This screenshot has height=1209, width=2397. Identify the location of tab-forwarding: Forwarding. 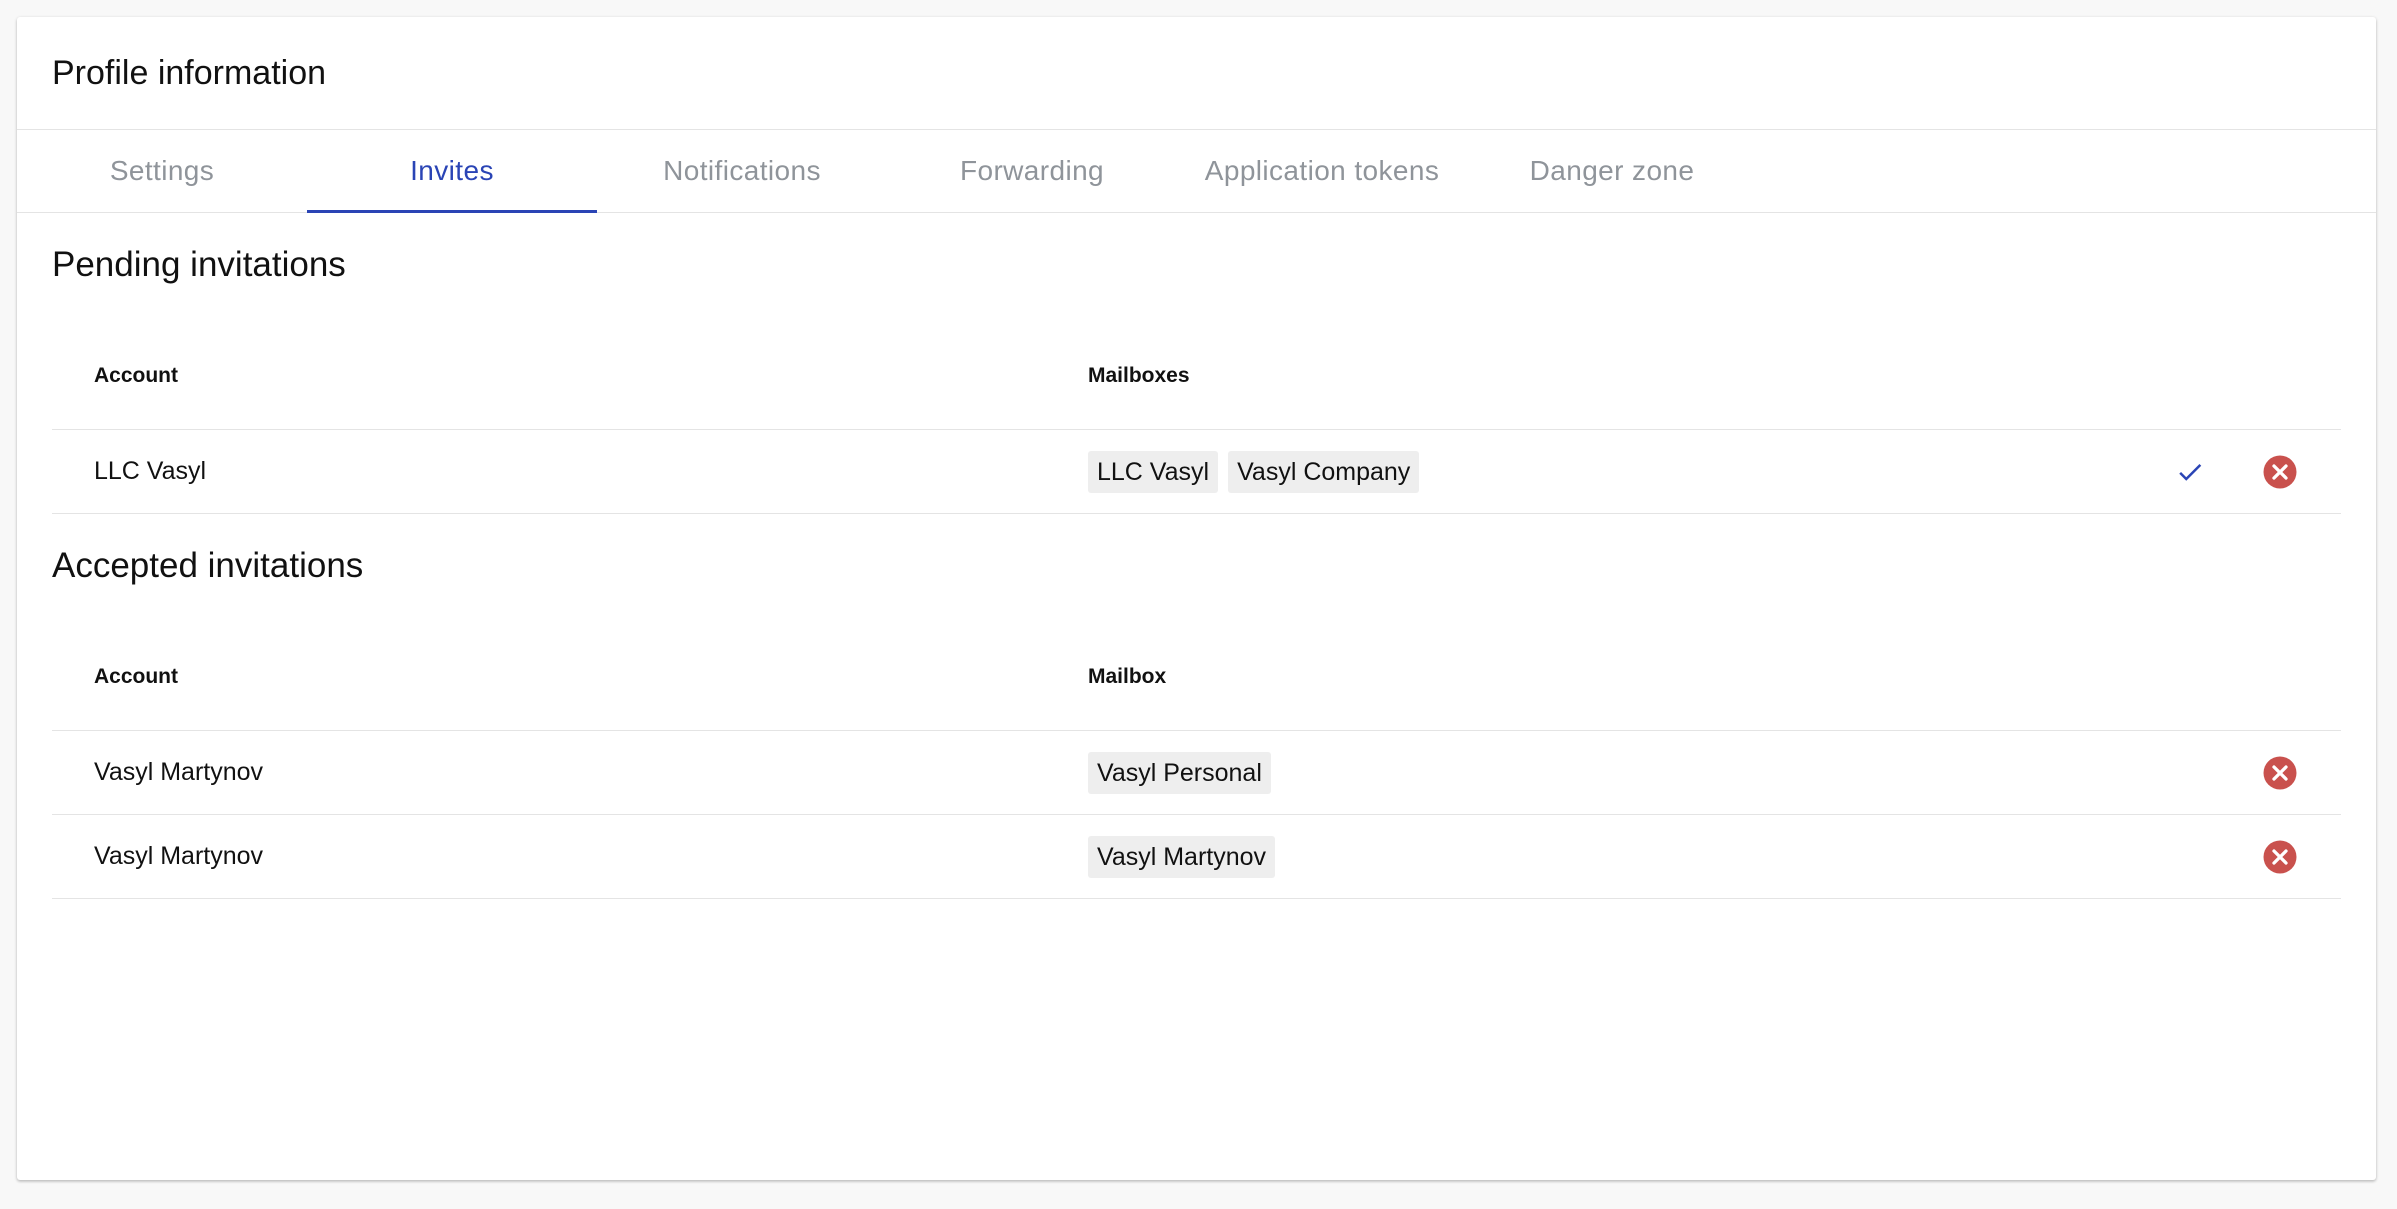
(1032, 171).